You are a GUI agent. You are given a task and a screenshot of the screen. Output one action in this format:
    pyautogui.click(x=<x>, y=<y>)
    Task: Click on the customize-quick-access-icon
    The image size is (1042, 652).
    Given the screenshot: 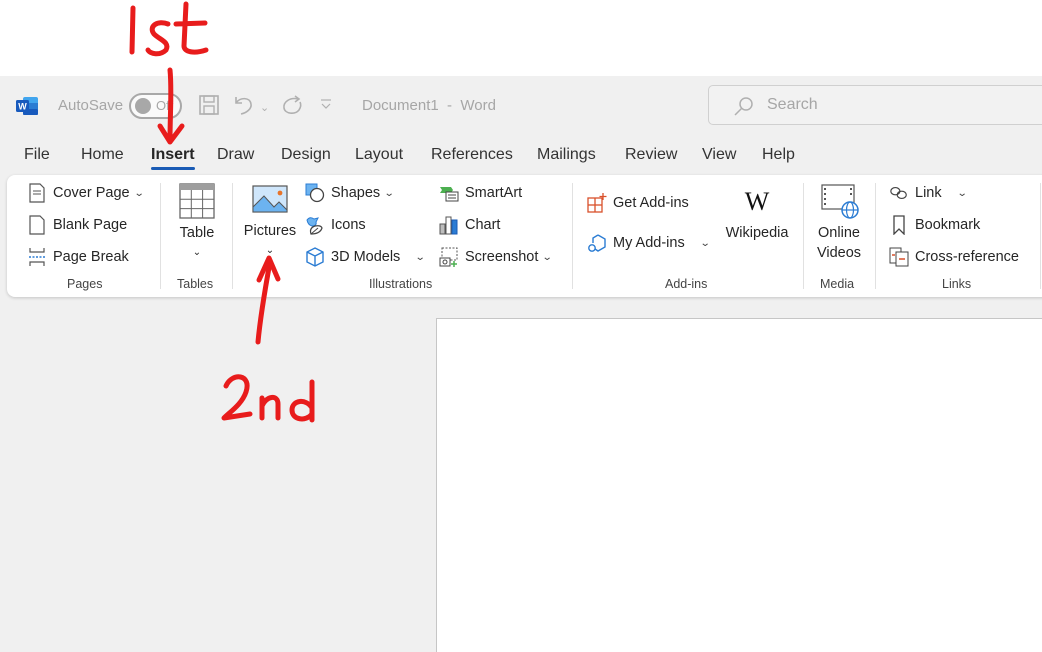 What is the action you would take?
    pyautogui.click(x=326, y=105)
    